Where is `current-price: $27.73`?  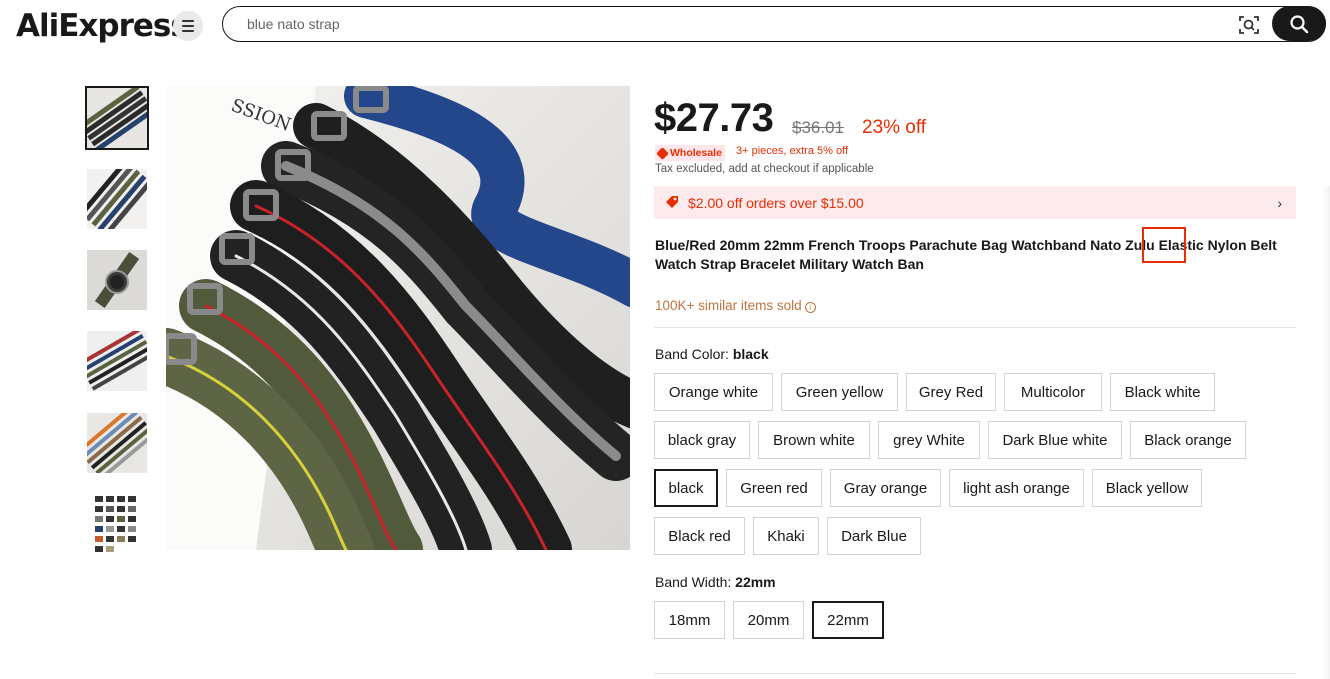
current-price: $27.73 is located at coordinates (714, 118).